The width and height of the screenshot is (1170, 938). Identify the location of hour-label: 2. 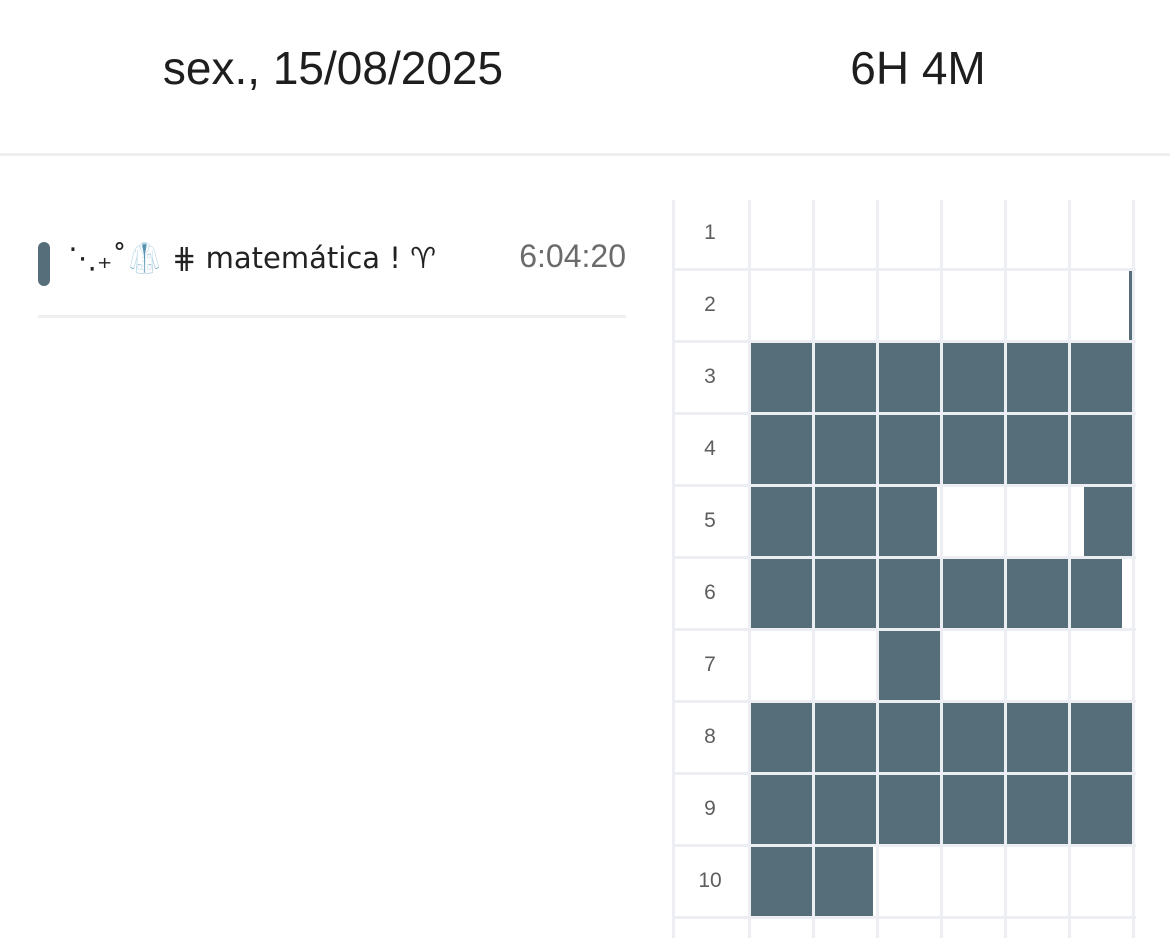
(710, 304).